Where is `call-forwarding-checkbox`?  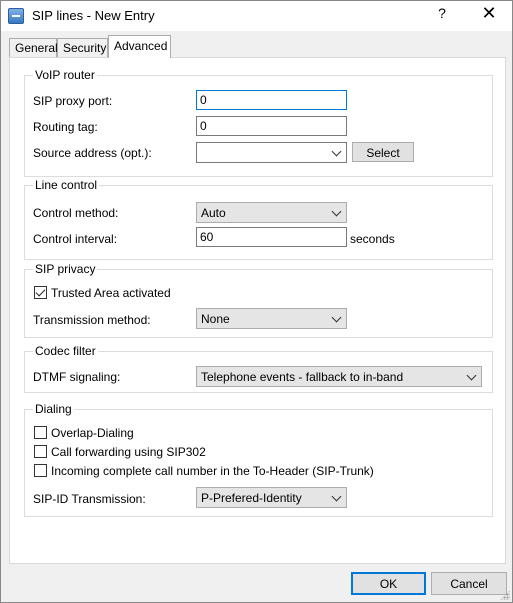 call-forwarding-checkbox is located at coordinates (40, 451).